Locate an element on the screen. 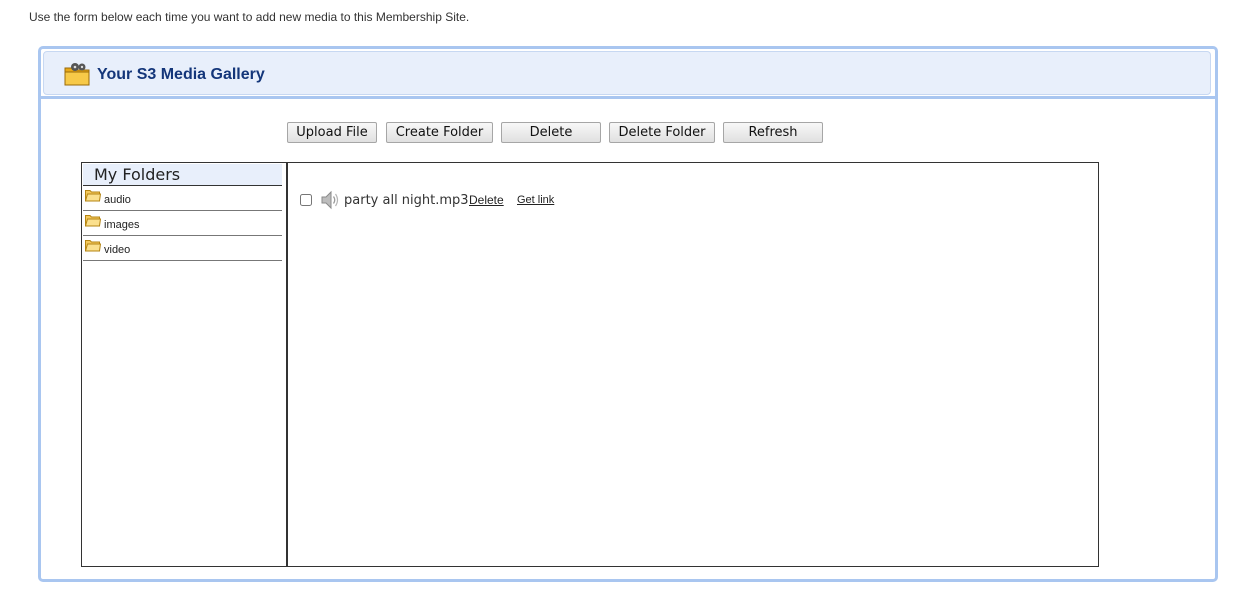 The width and height of the screenshot is (1250, 596). delete-button: Delete is located at coordinates (551, 132).